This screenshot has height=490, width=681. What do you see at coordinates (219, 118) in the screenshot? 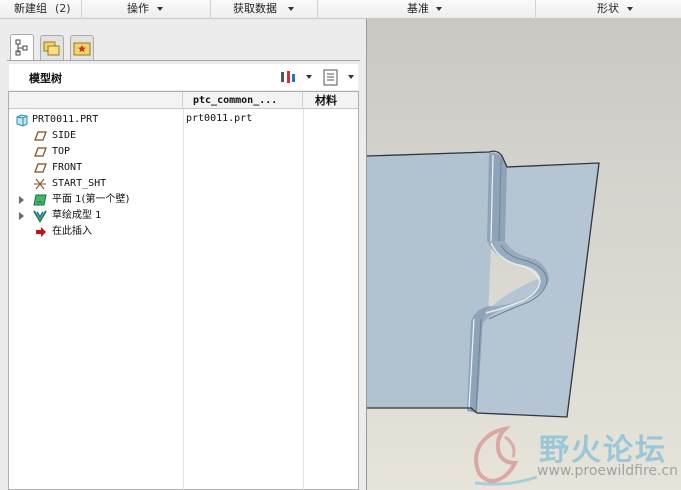
I see `part-common-name-value: prt0011.prt` at bounding box center [219, 118].